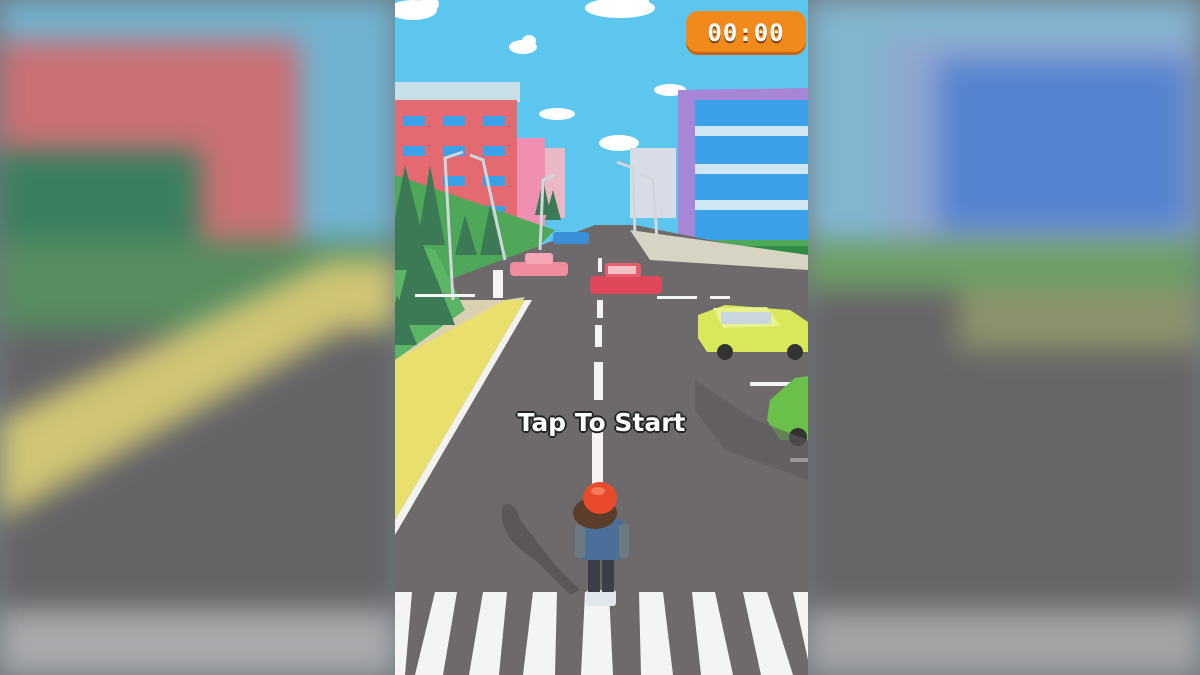 The width and height of the screenshot is (1200, 675). Describe the element at coordinates (601, 422) in the screenshot. I see `tap-to-start-prompt: Tap To Start` at that location.